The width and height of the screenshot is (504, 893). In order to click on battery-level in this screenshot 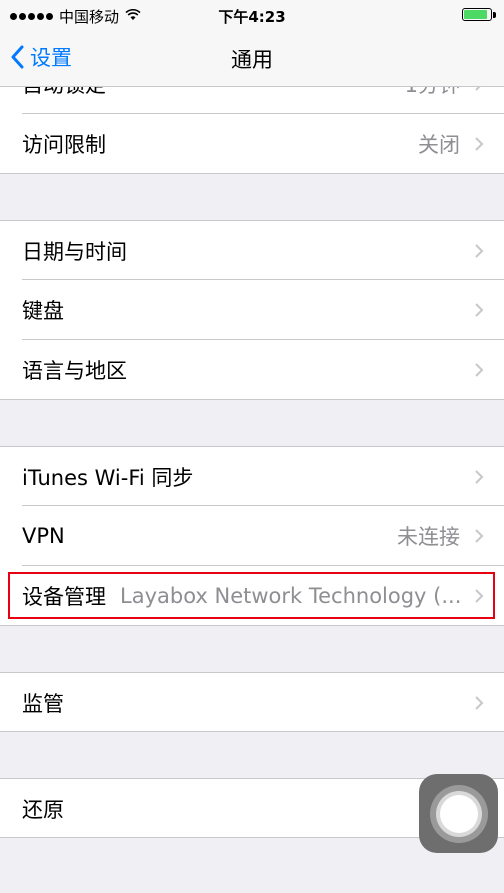, I will do `click(476, 14)`.